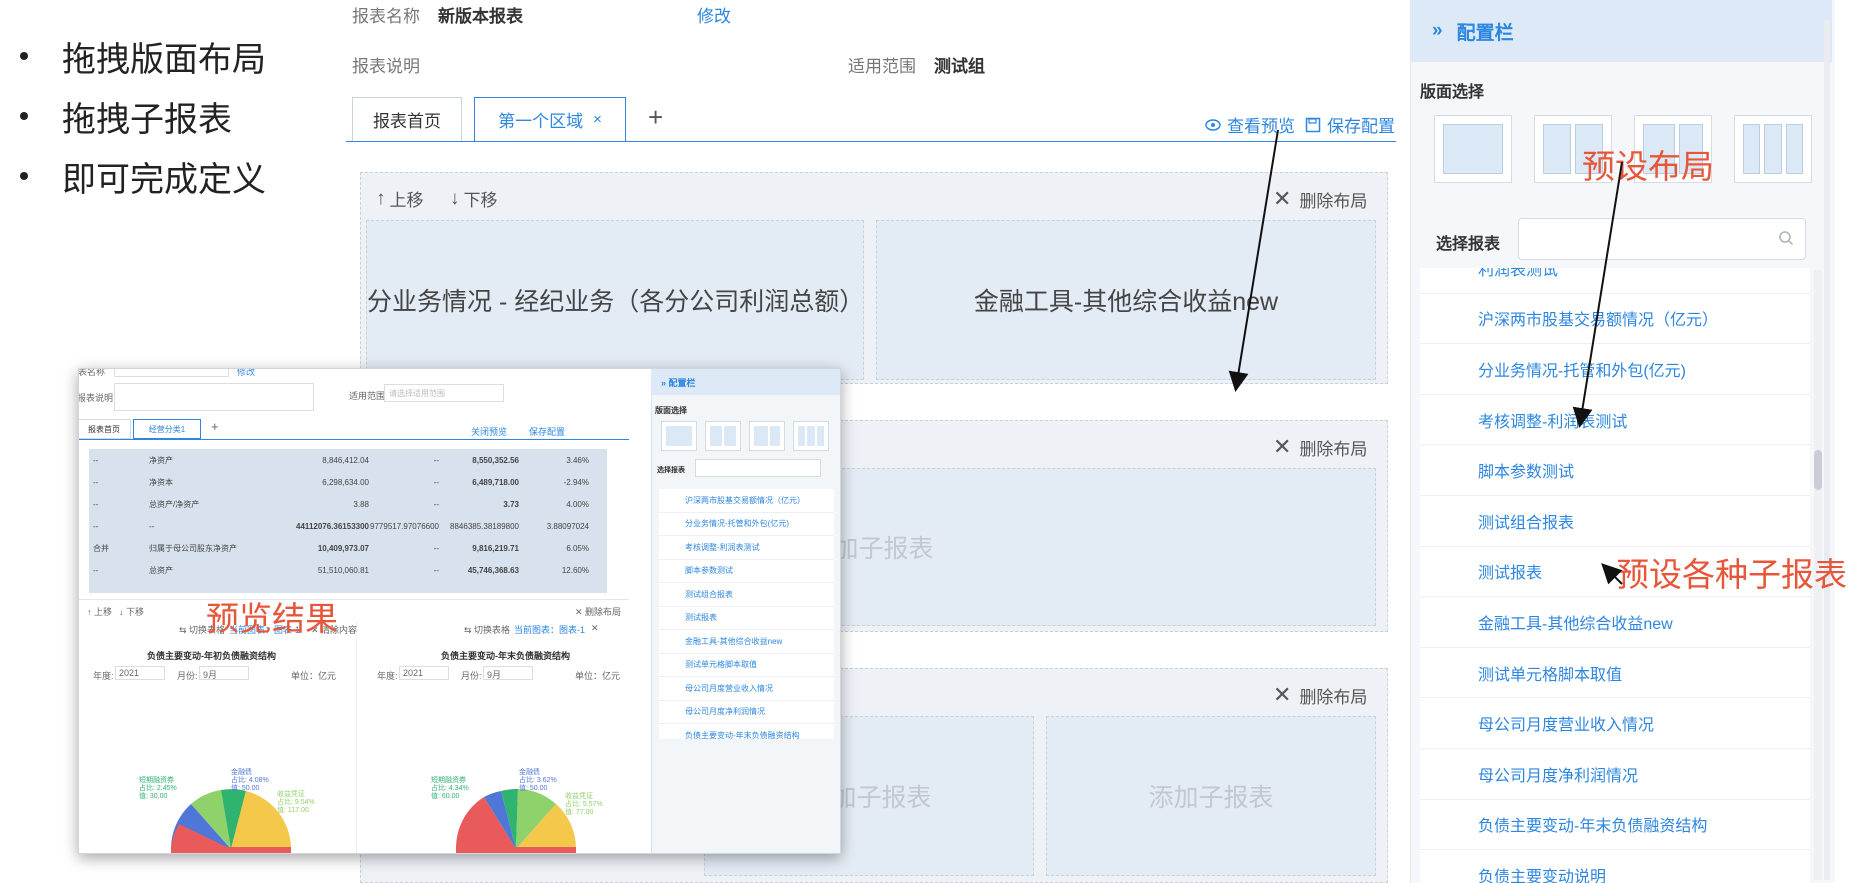 Image resolution: width=1869 pixels, height=883 pixels. I want to click on preview-button: 查看预览, so click(1250, 124).